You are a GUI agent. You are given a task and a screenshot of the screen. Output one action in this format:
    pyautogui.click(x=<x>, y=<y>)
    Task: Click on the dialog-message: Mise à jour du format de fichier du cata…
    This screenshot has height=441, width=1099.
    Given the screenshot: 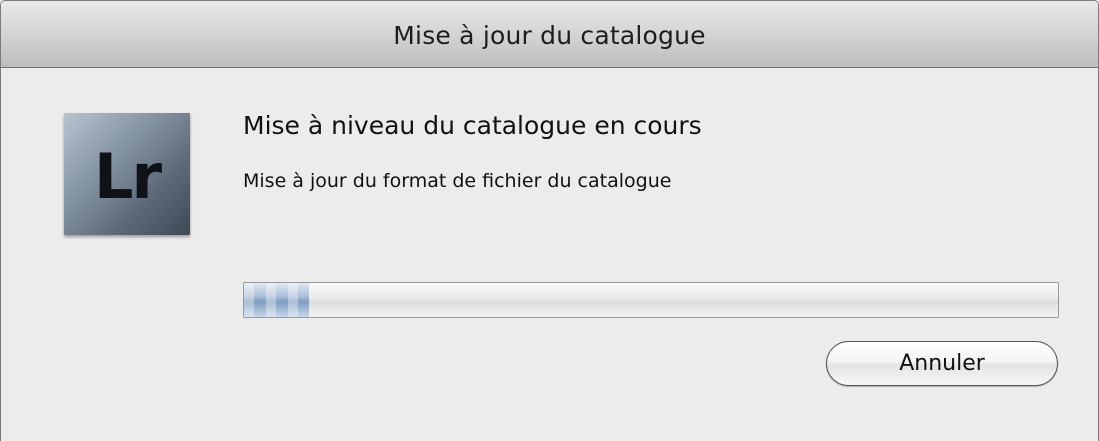 What is the action you would take?
    pyautogui.click(x=457, y=181)
    